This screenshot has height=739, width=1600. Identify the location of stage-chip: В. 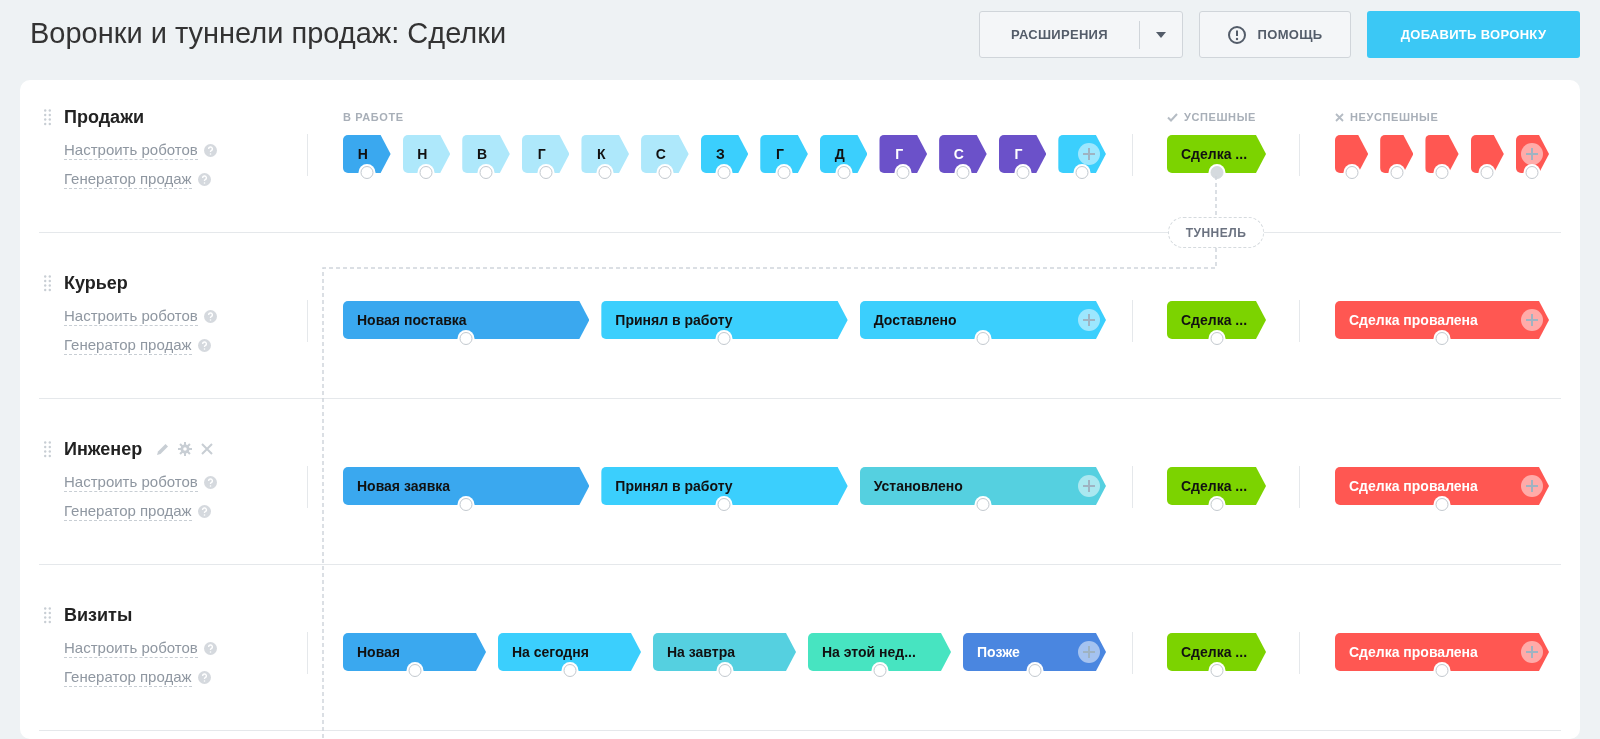
(486, 154).